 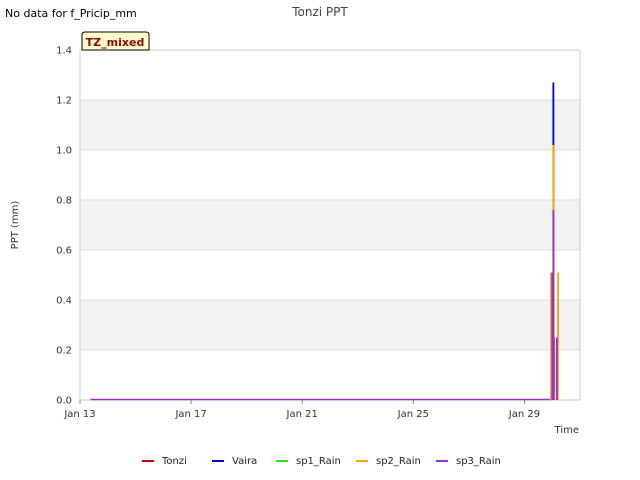 What do you see at coordinates (64, 301) in the screenshot?
I see `y-tick-label: 0.4` at bounding box center [64, 301].